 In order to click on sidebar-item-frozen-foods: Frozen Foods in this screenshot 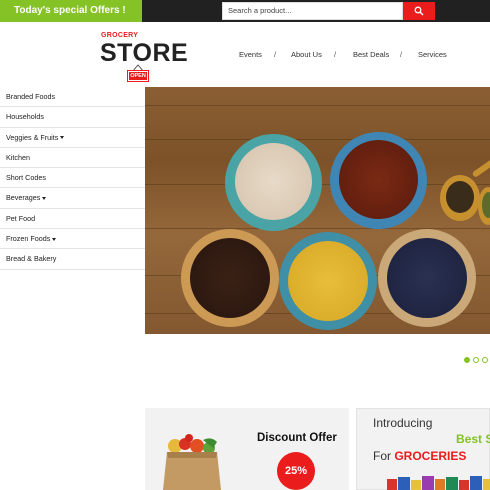, I will do `click(72, 239)`.